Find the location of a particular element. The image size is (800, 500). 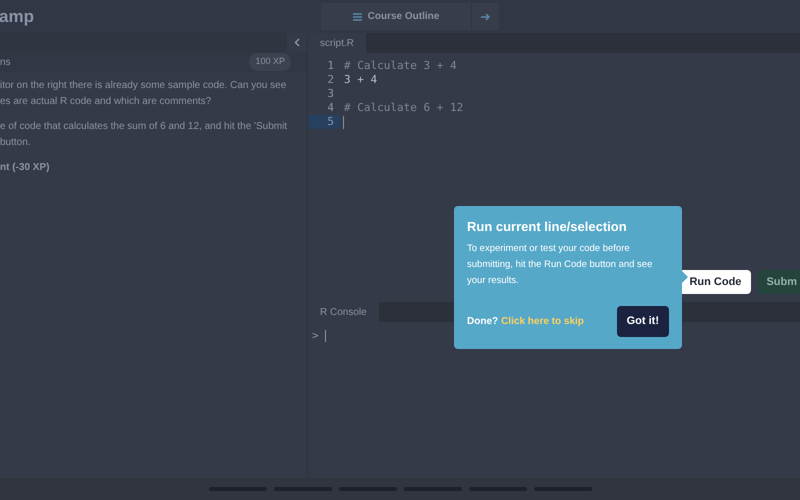

instruction-text: itor on the right there is already some sample code. Can you see is located at coordinates (144, 86).